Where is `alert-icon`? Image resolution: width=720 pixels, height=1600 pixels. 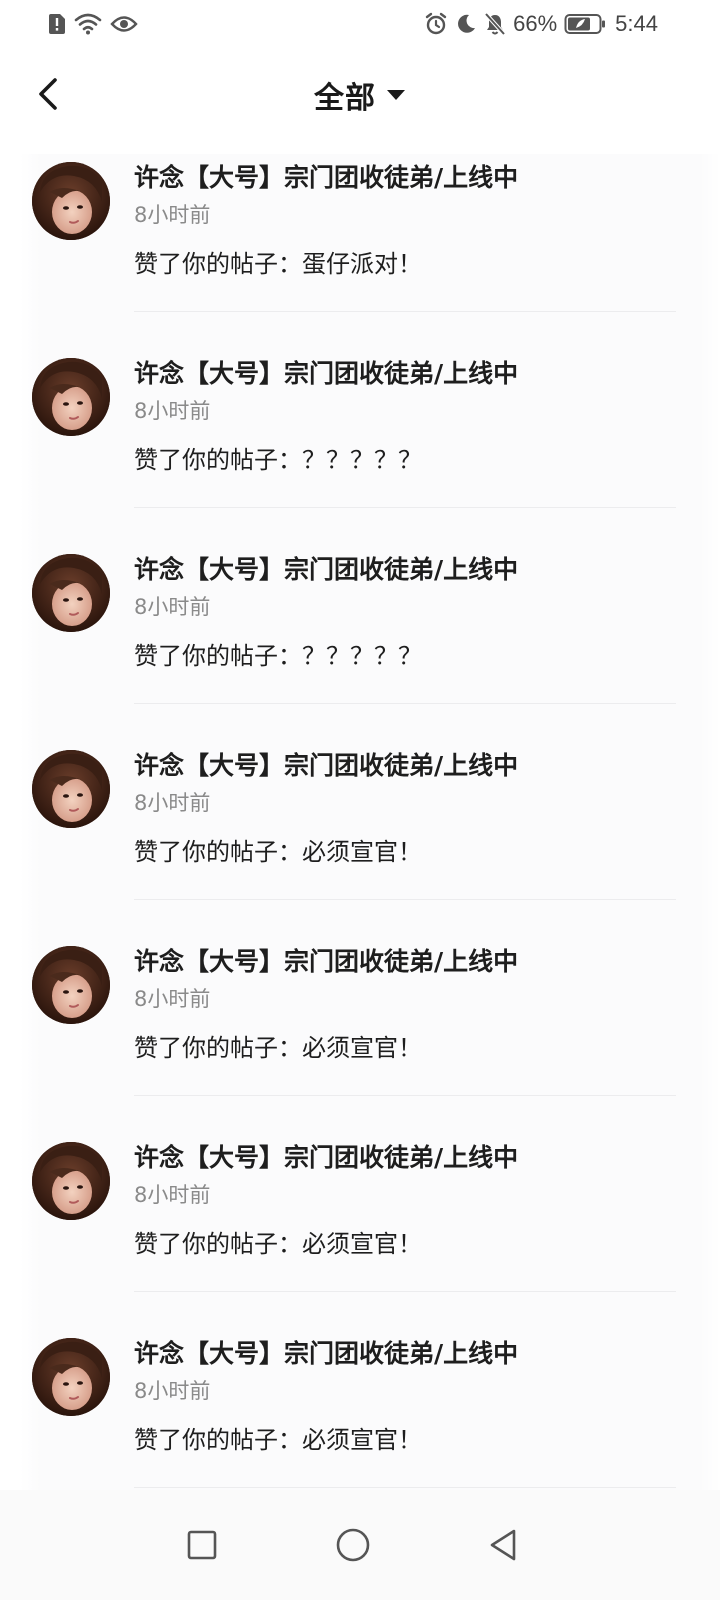 alert-icon is located at coordinates (57, 24).